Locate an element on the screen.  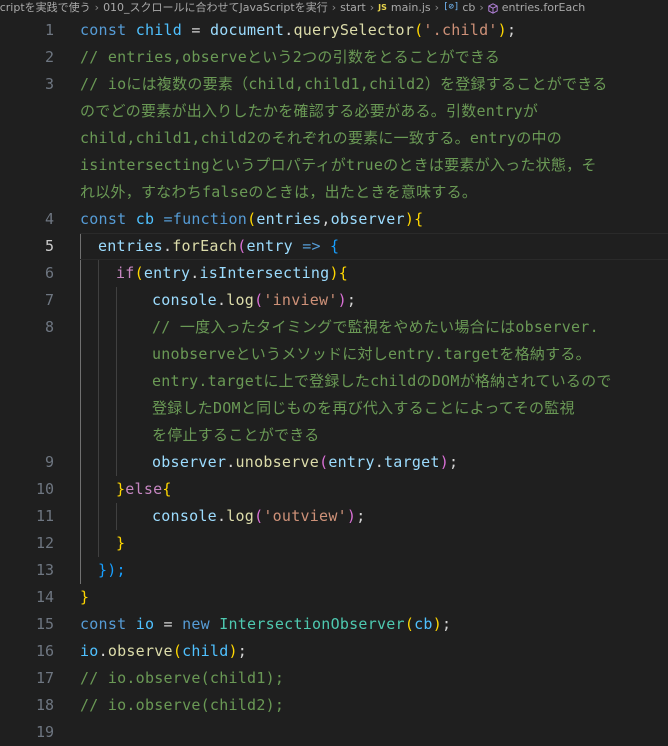
code-line: 10 }else{ is located at coordinates (334, 489).